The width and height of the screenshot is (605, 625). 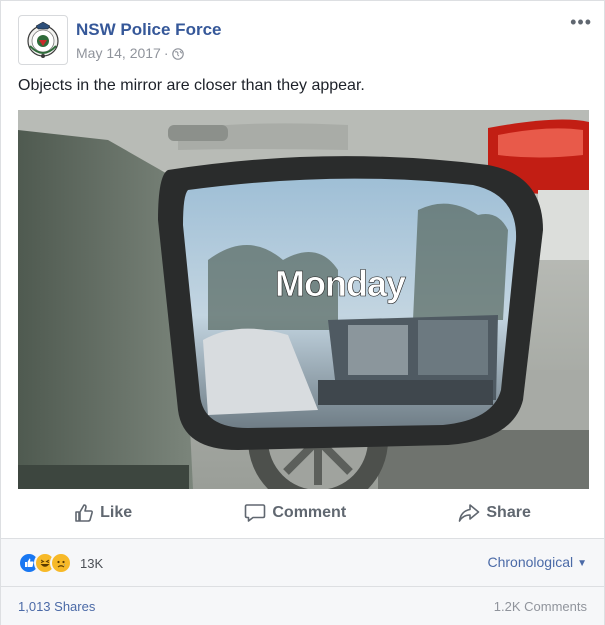 What do you see at coordinates (302, 605) in the screenshot?
I see `stats-bar: 1,013 Shares 1.2K Comments` at bounding box center [302, 605].